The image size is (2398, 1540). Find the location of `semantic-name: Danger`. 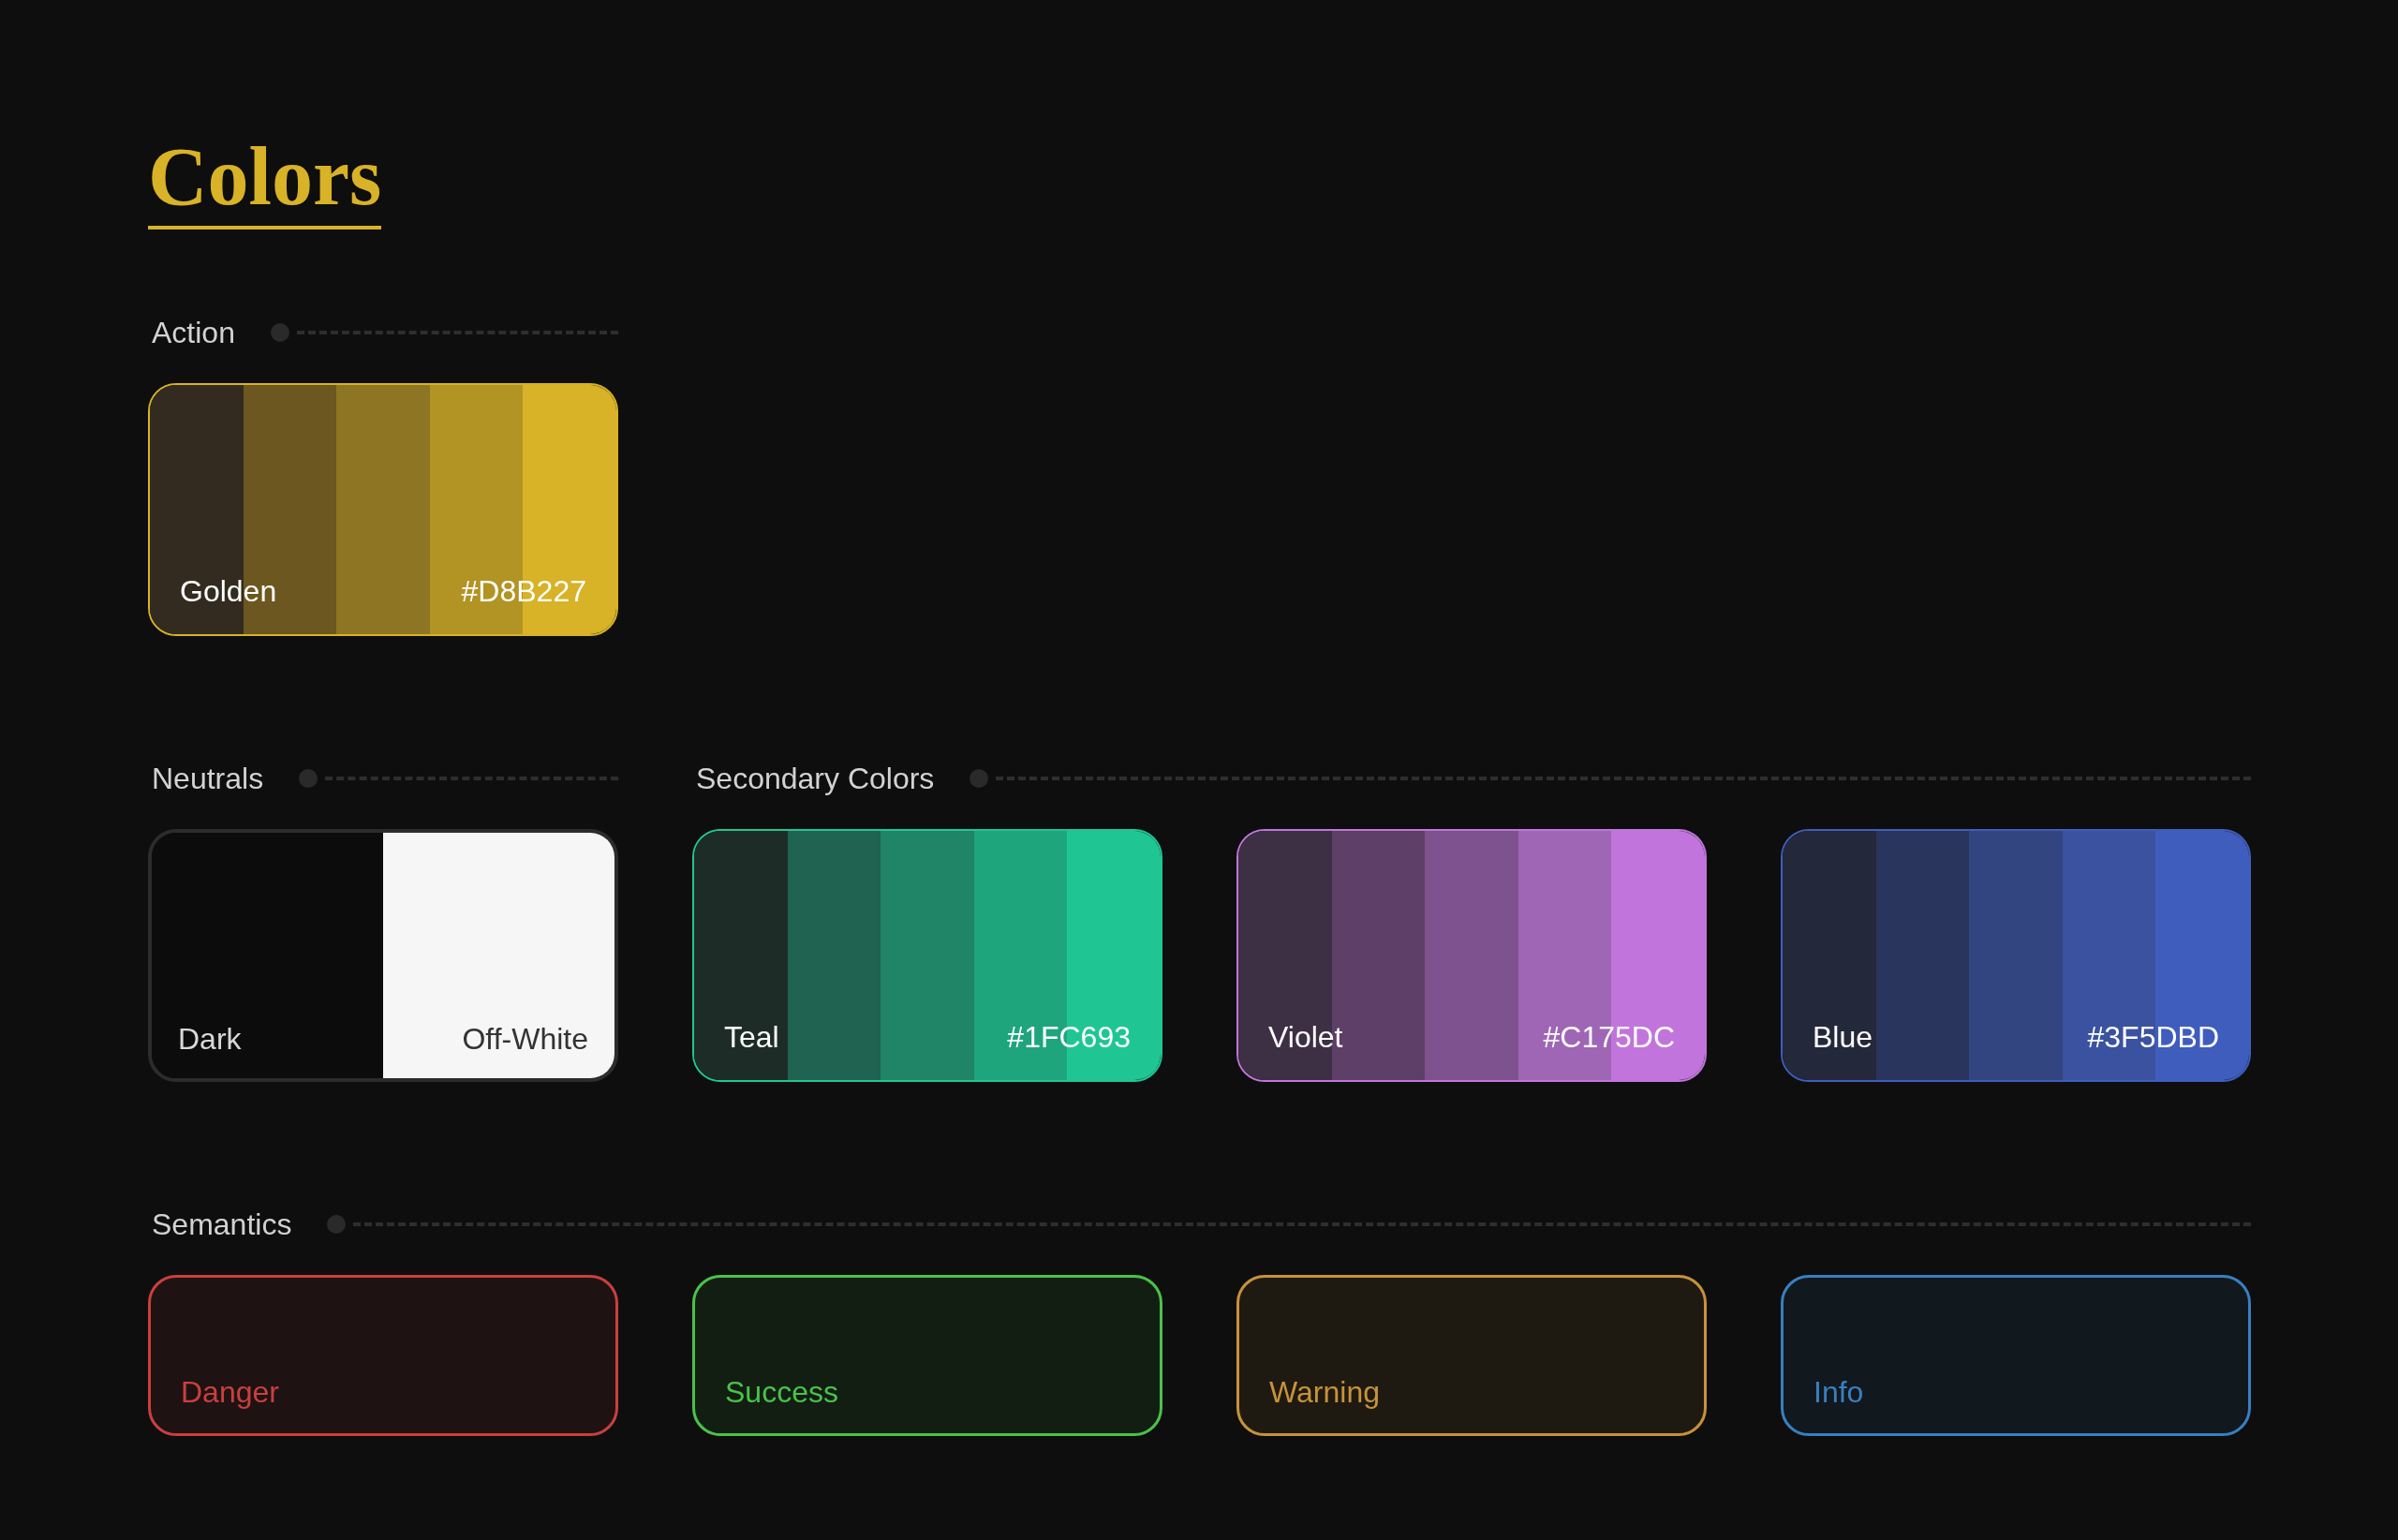

semantic-name: Danger is located at coordinates (230, 1392).